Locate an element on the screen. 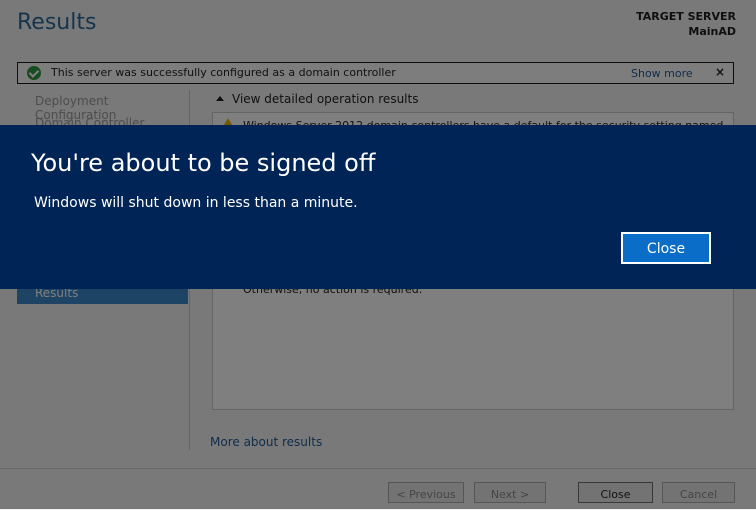  signoff-close-button: Close is located at coordinates (666, 248).